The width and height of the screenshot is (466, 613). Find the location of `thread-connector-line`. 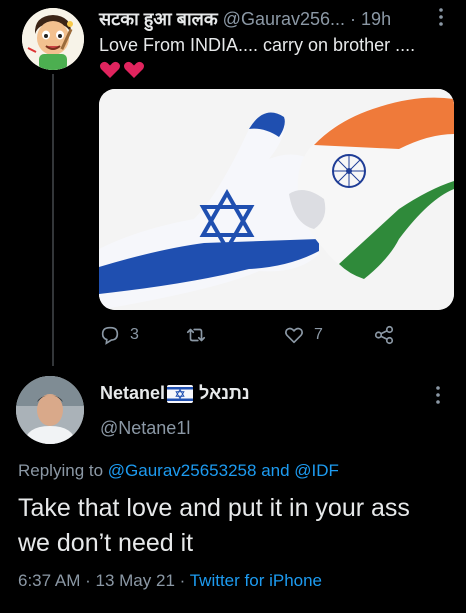

thread-connector-line is located at coordinates (53, 220).